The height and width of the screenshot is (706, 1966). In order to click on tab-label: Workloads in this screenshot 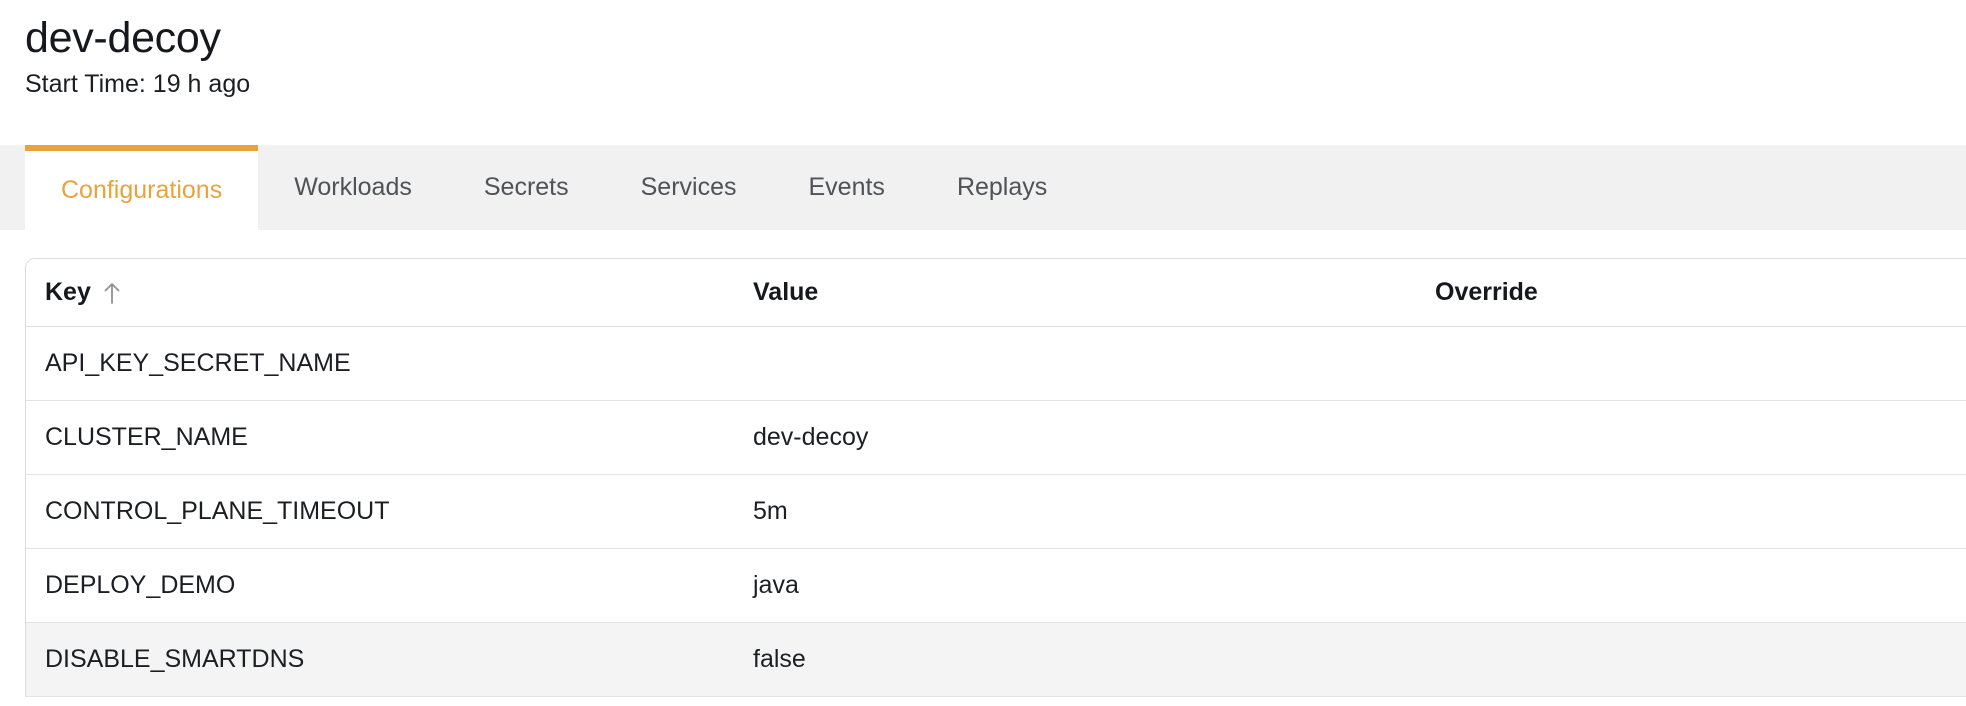, I will do `click(353, 187)`.